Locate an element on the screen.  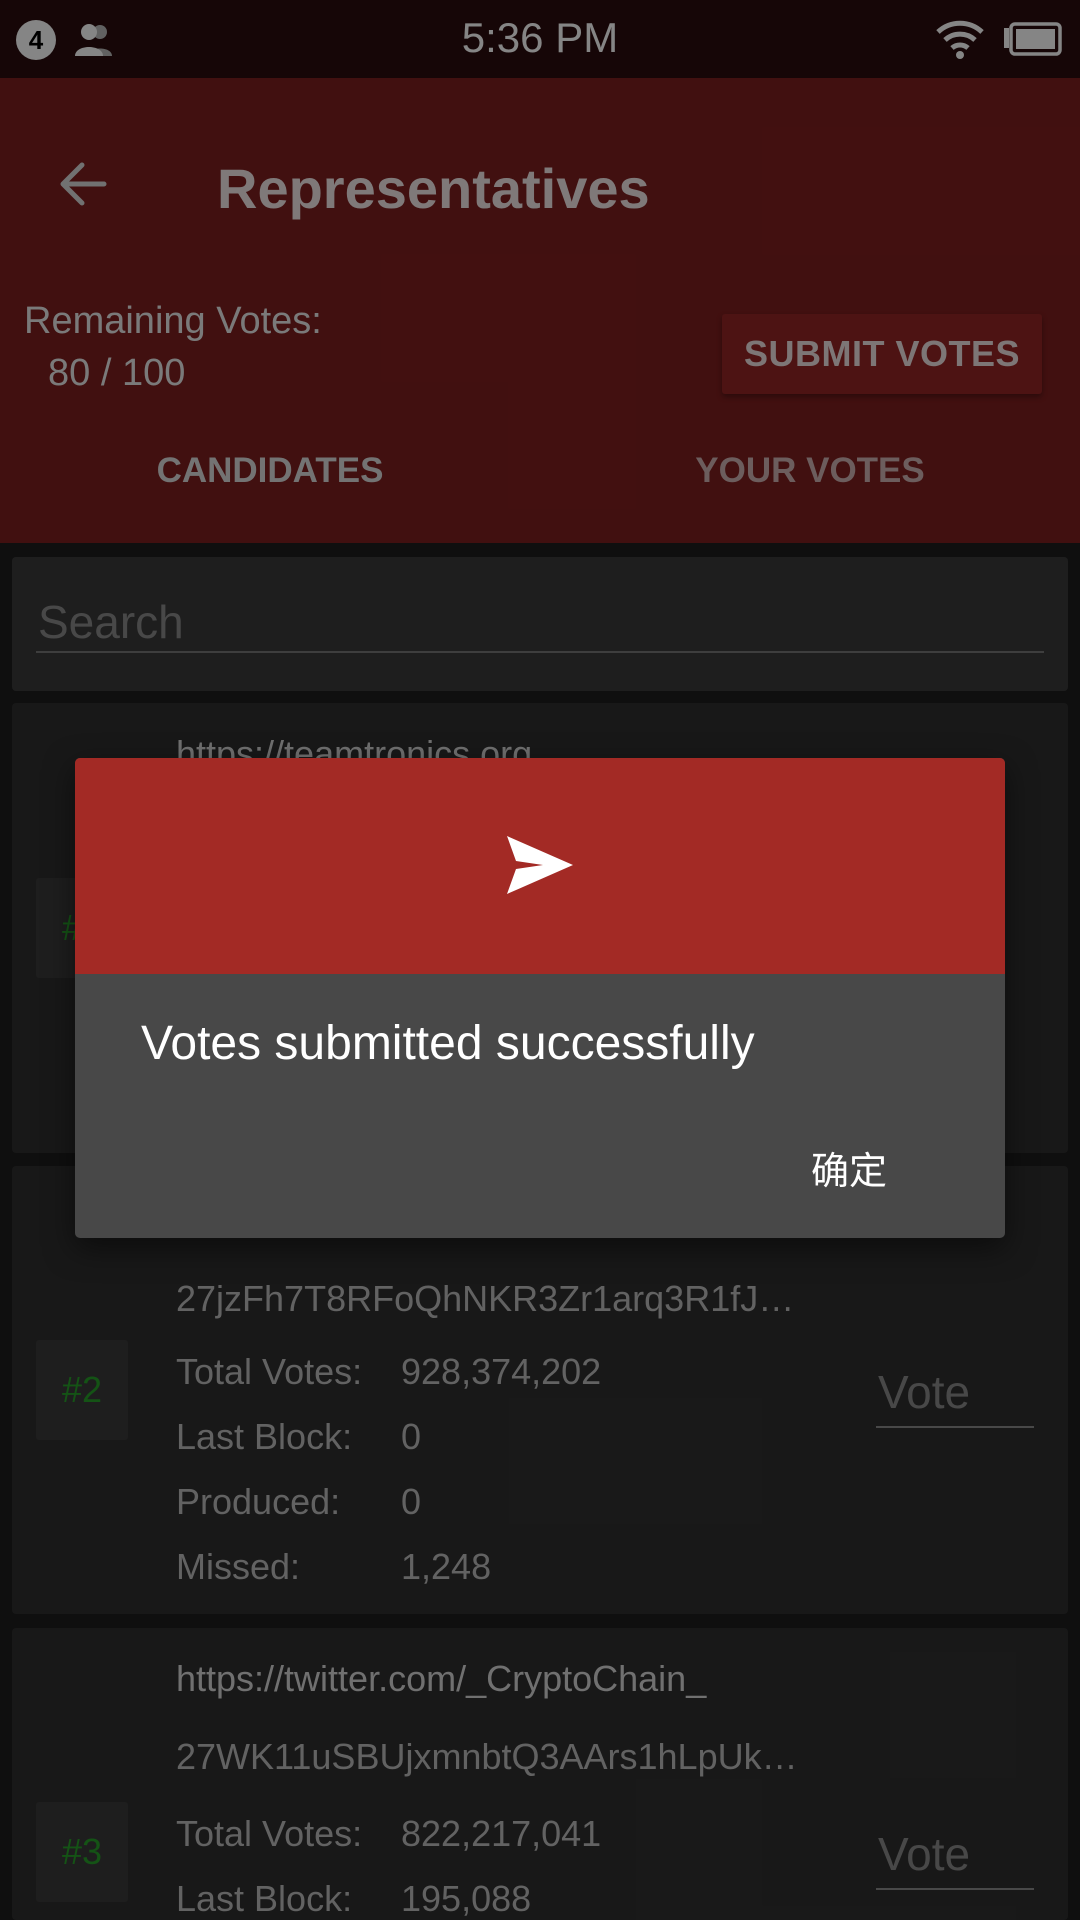
dialog-ok-button: 确定 is located at coordinates (849, 1167).